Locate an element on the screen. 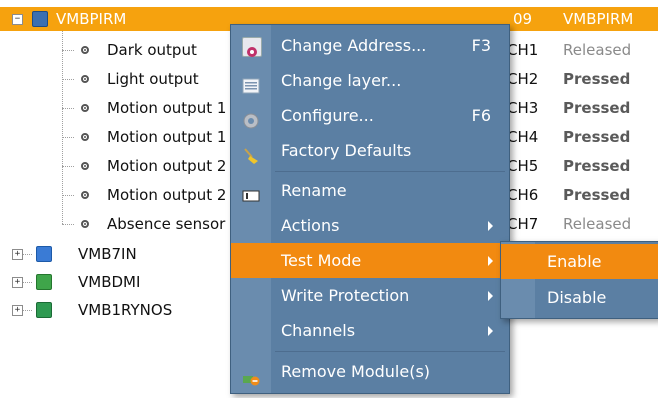  menu-item-label: Rename is located at coordinates (314, 190).